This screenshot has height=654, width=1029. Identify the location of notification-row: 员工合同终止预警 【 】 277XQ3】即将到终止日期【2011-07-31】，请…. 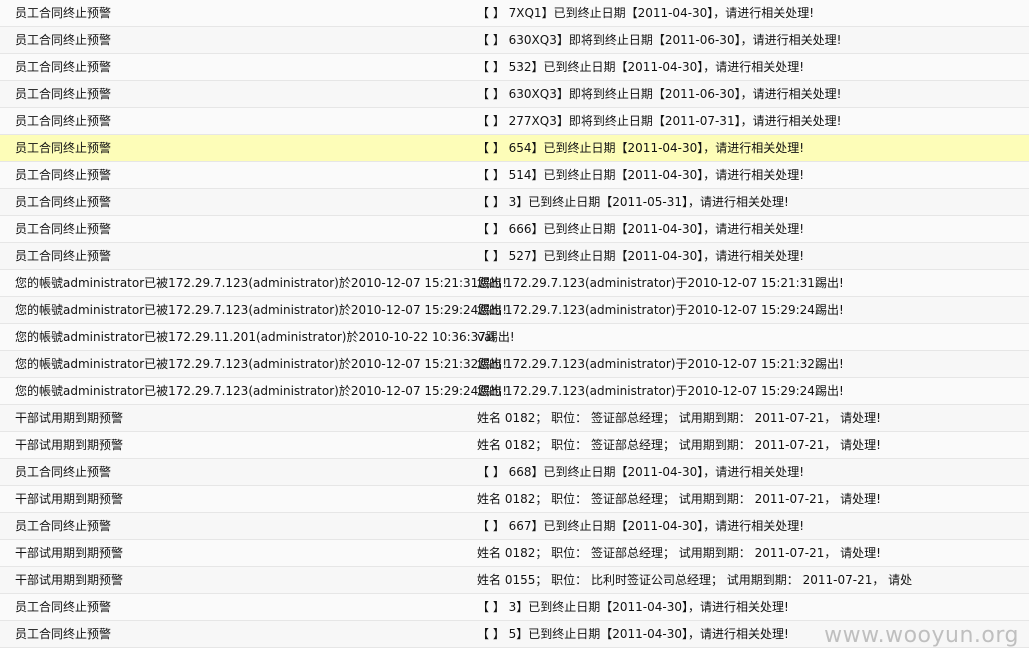
(514, 121).